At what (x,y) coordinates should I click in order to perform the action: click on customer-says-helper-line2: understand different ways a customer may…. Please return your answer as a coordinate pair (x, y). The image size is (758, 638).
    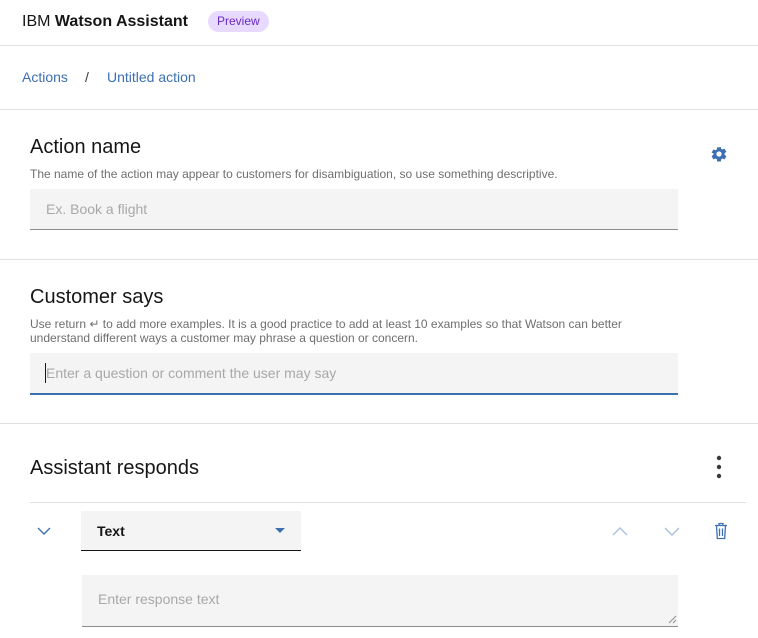
    Looking at the image, I should click on (224, 338).